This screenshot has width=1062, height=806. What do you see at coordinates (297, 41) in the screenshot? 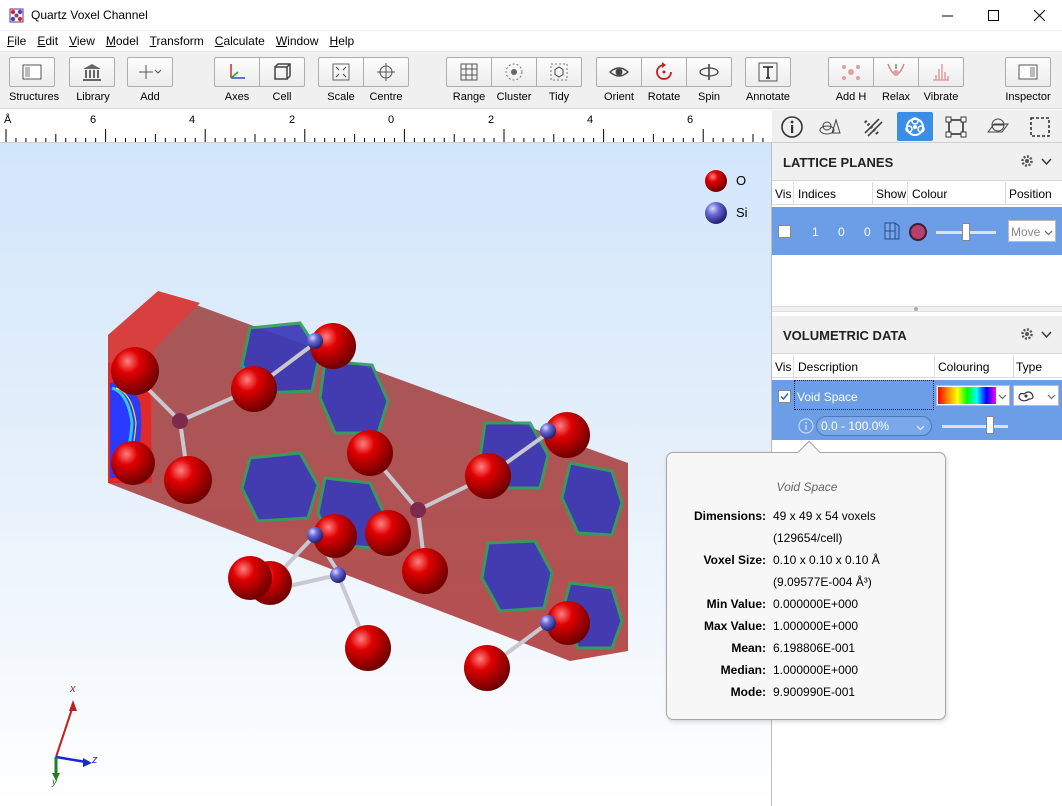
I see `menu-window: Window` at bounding box center [297, 41].